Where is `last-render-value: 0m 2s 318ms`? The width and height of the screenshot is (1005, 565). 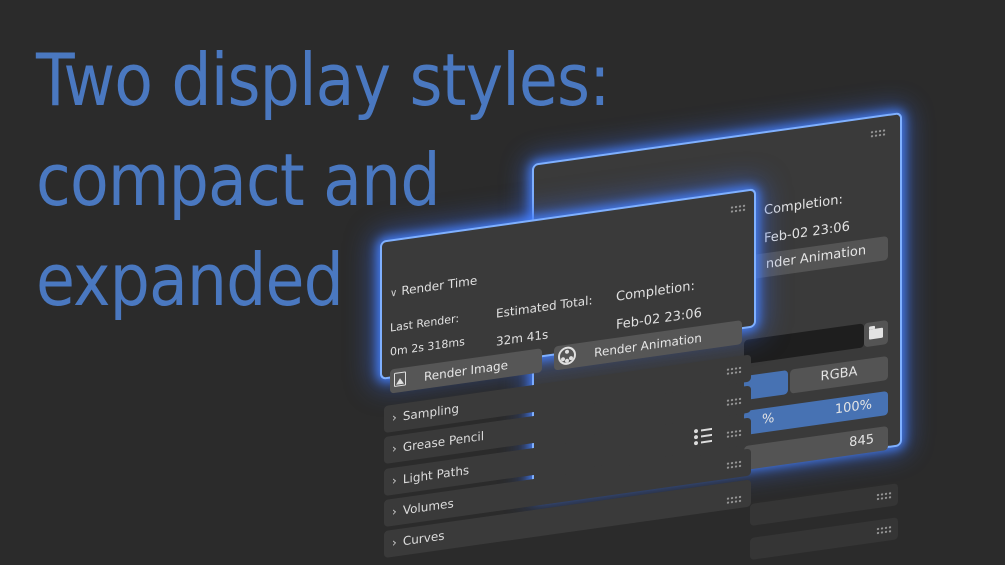 last-render-value: 0m 2s 318ms is located at coordinates (427, 347).